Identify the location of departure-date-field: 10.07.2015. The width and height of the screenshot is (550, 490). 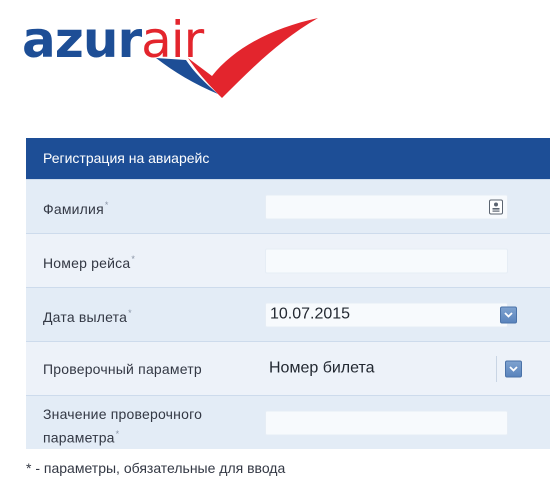
(386, 314).